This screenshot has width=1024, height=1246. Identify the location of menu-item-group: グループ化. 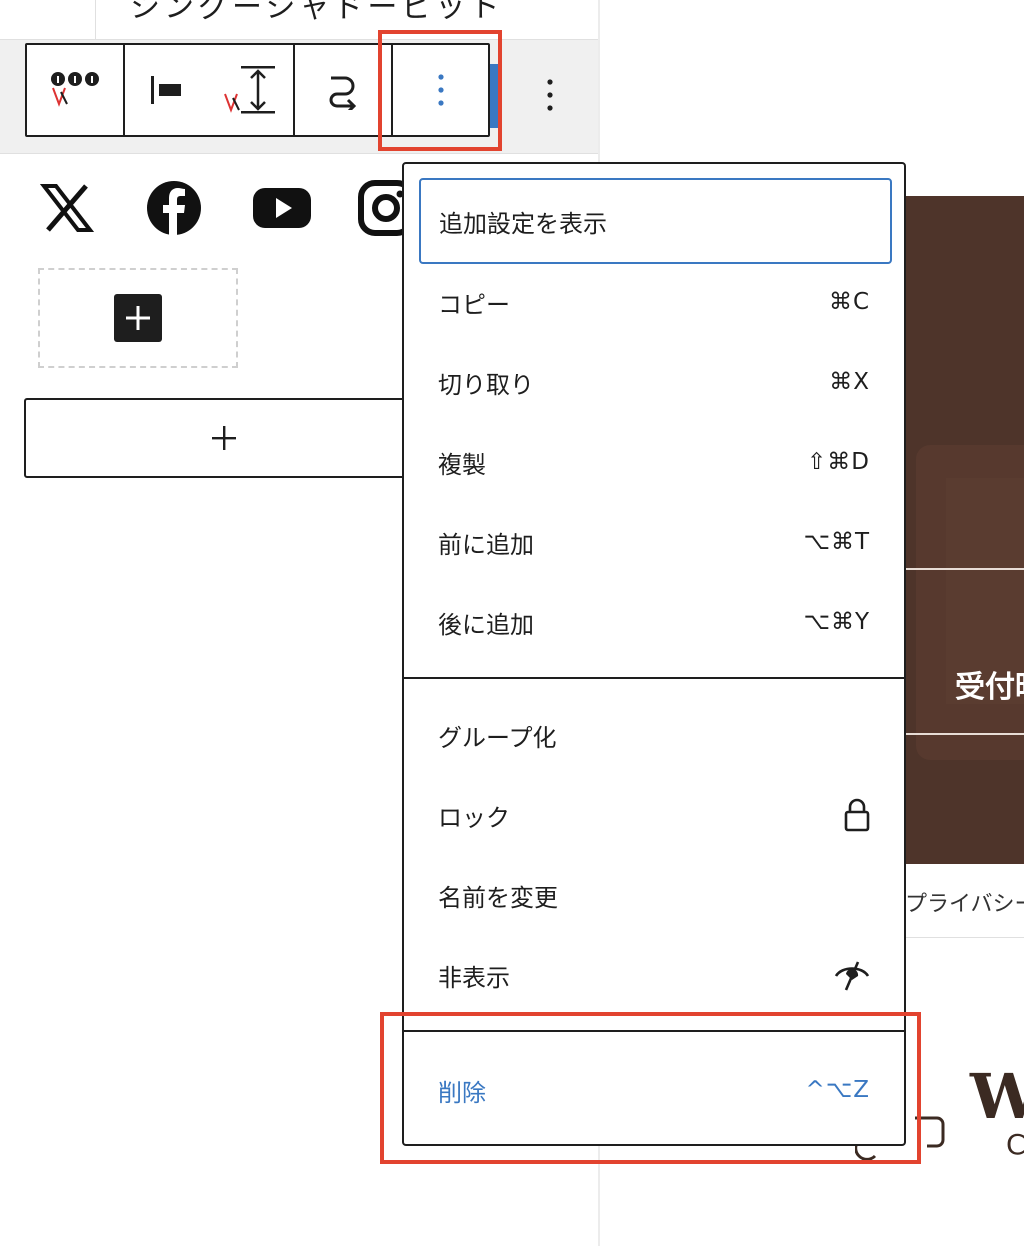
(654, 735).